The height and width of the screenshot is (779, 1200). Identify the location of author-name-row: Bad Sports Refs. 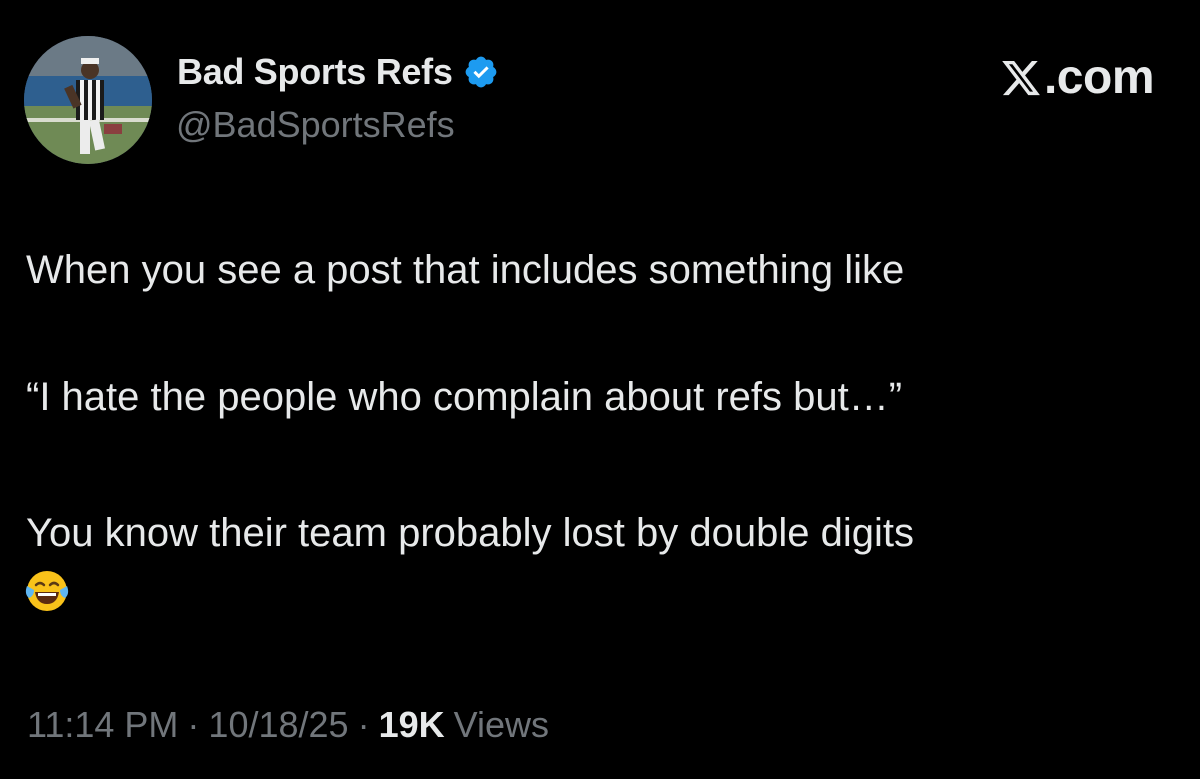
(338, 72).